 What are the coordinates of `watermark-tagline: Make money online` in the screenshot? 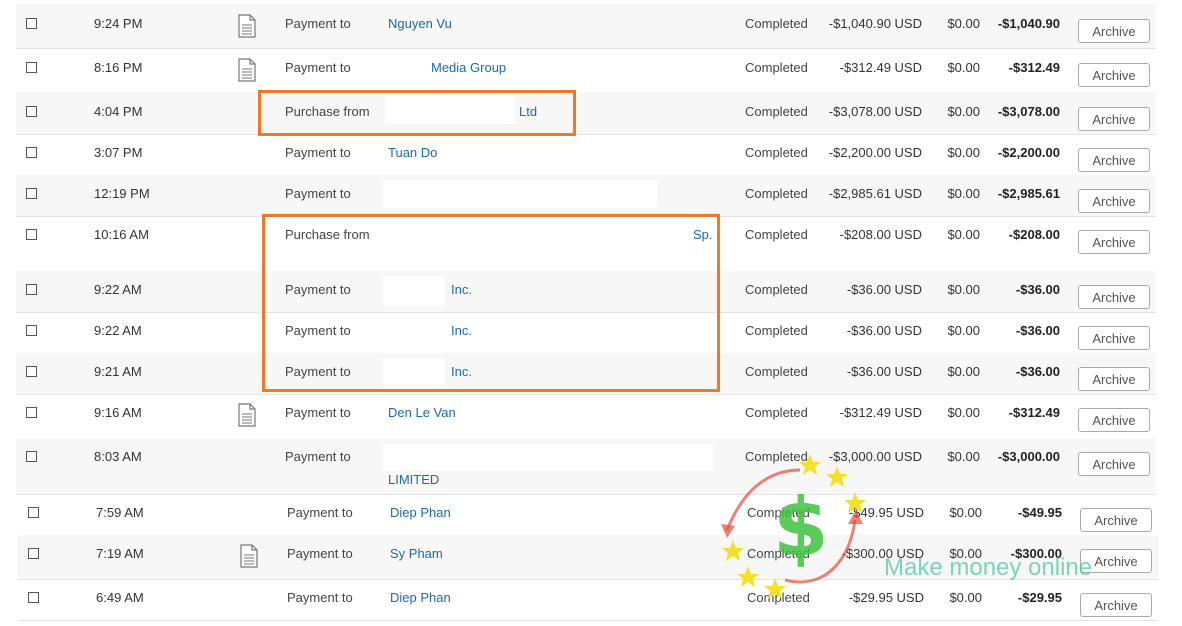 It's located at (988, 567).